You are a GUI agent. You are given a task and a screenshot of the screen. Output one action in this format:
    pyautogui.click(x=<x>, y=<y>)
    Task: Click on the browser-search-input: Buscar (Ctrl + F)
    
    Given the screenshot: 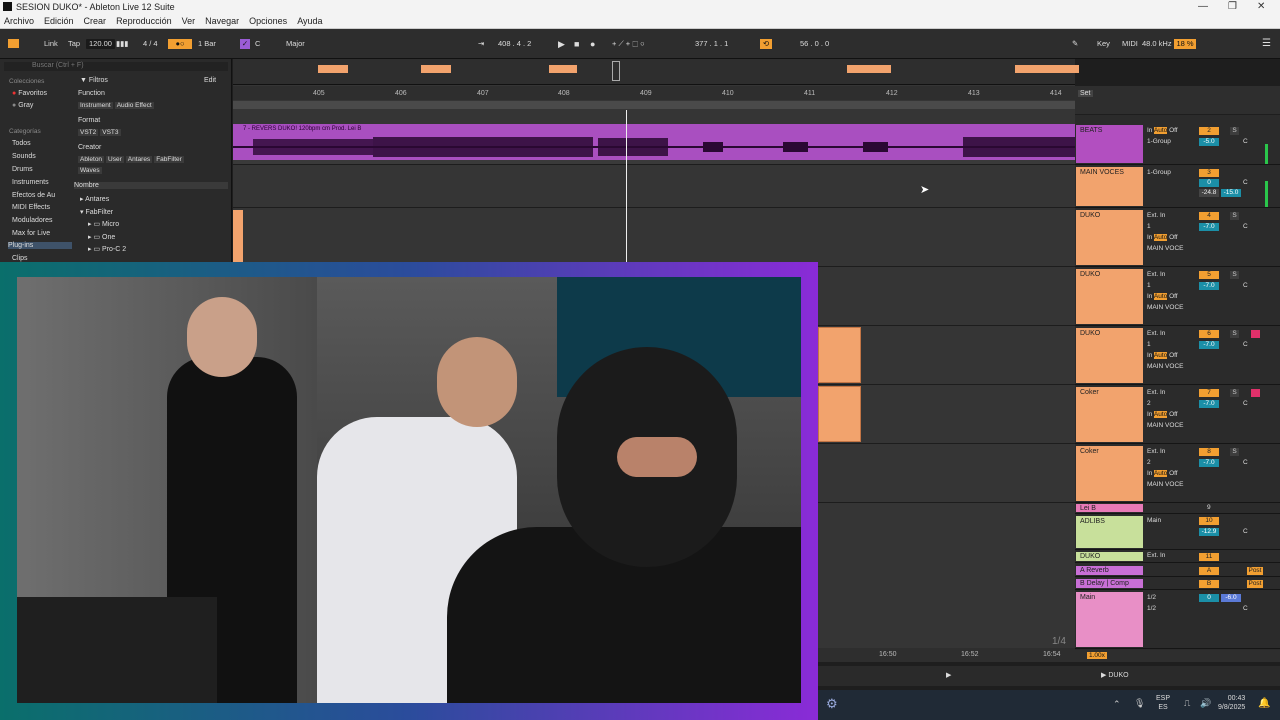 What is the action you would take?
    pyautogui.click(x=116, y=66)
    